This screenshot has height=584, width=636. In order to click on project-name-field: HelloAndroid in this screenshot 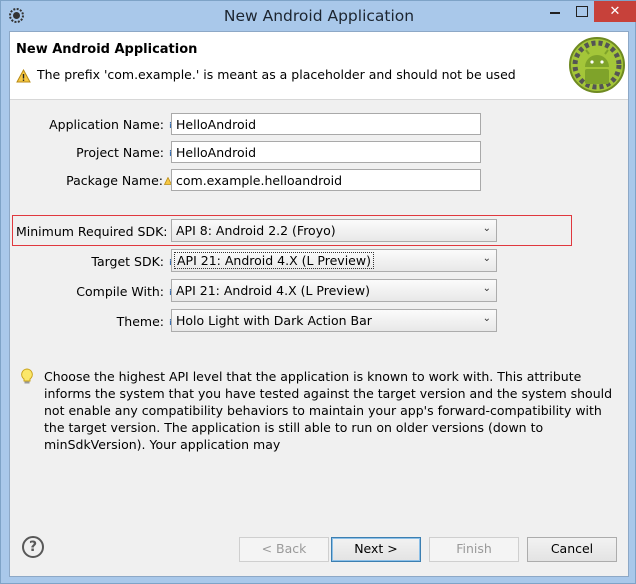, I will do `click(326, 152)`.